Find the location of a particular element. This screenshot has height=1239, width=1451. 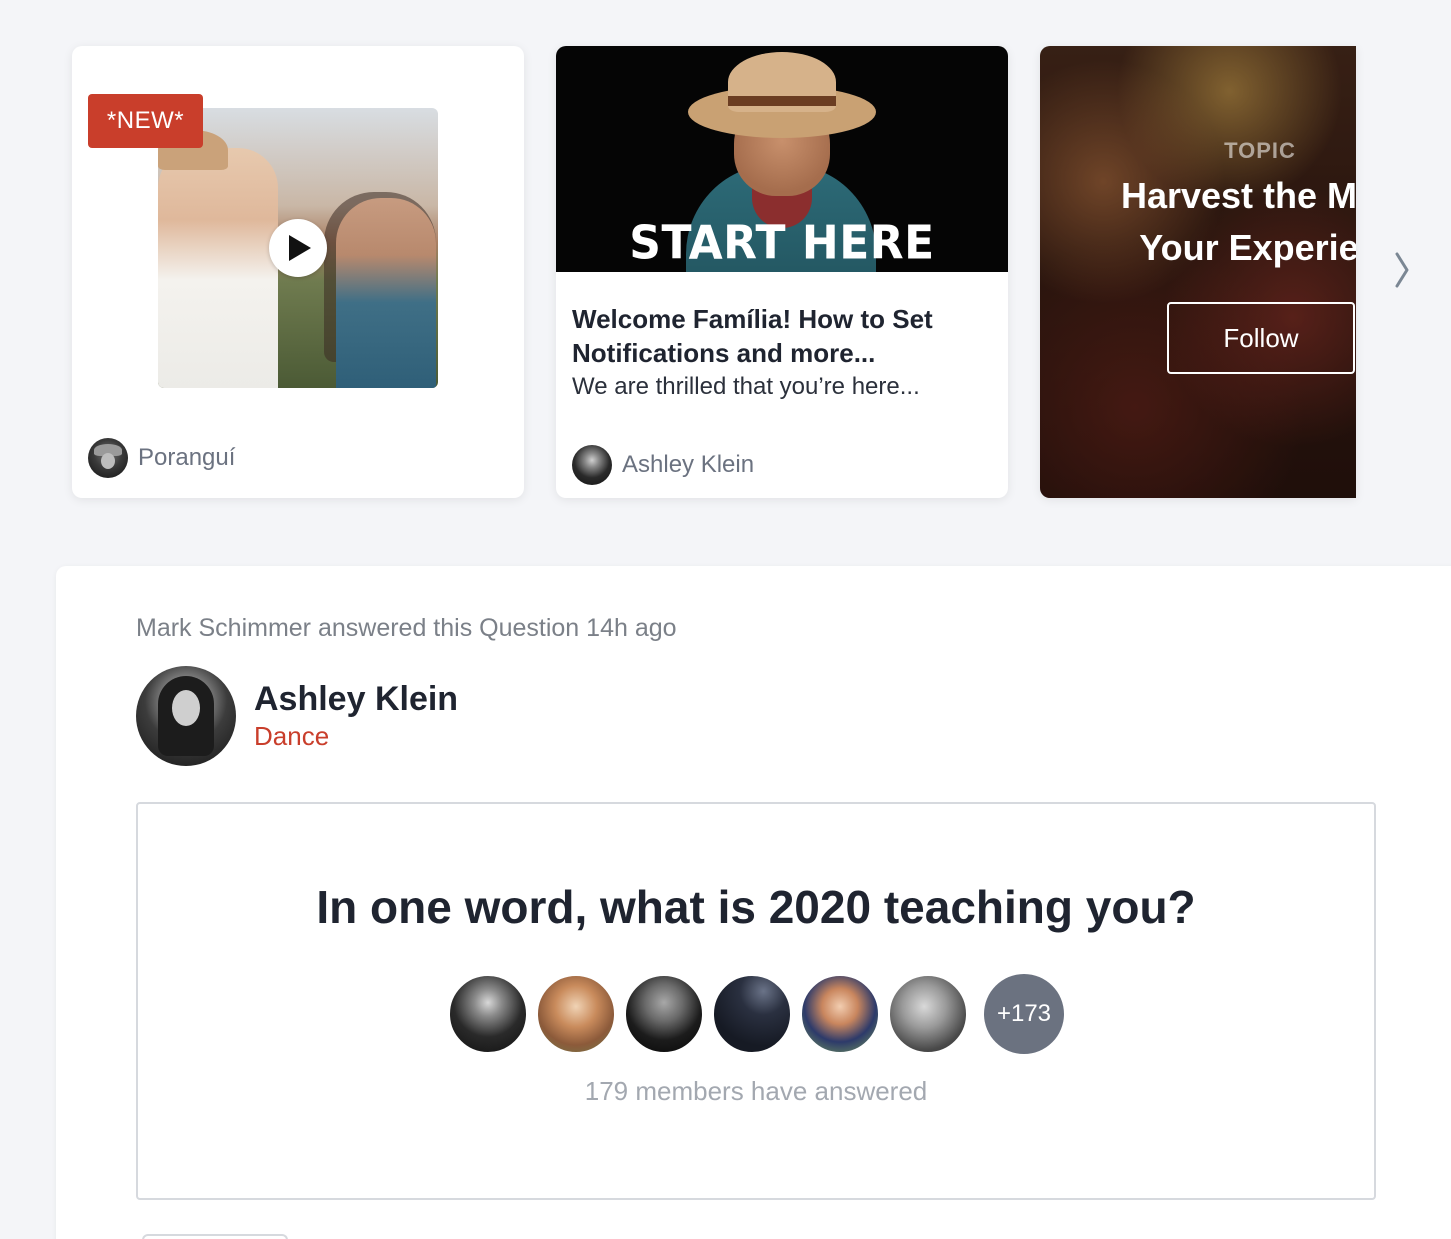

action-button is located at coordinates (215, 1236).